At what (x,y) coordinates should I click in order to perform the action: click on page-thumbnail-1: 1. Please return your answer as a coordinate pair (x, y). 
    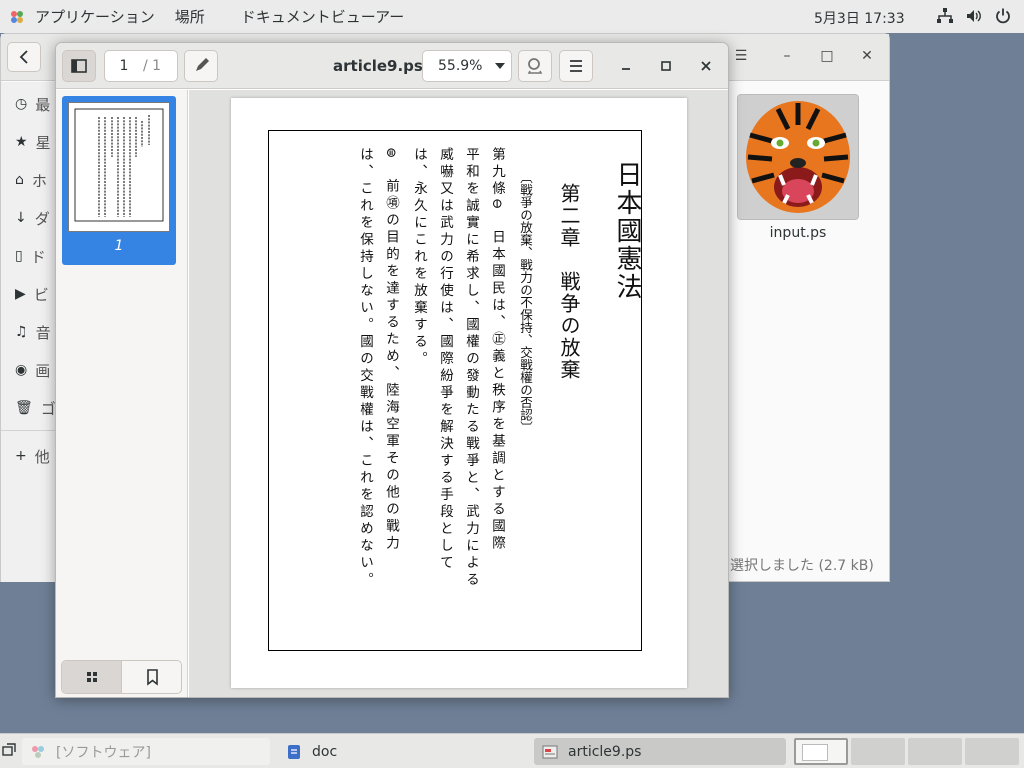
    Looking at the image, I should click on (119, 180).